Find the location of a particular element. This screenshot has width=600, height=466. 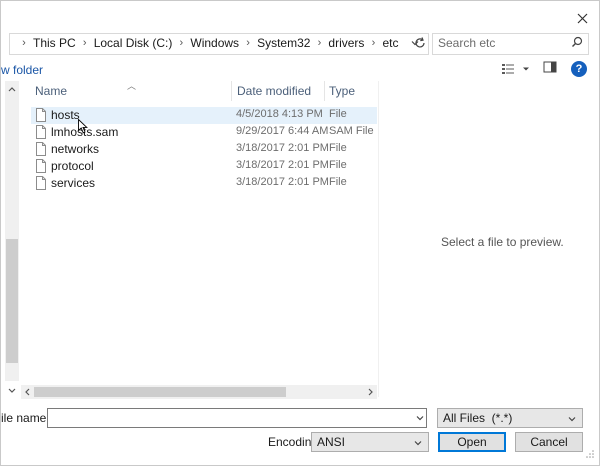

chevron-up-icon is located at coordinates (12, 89).